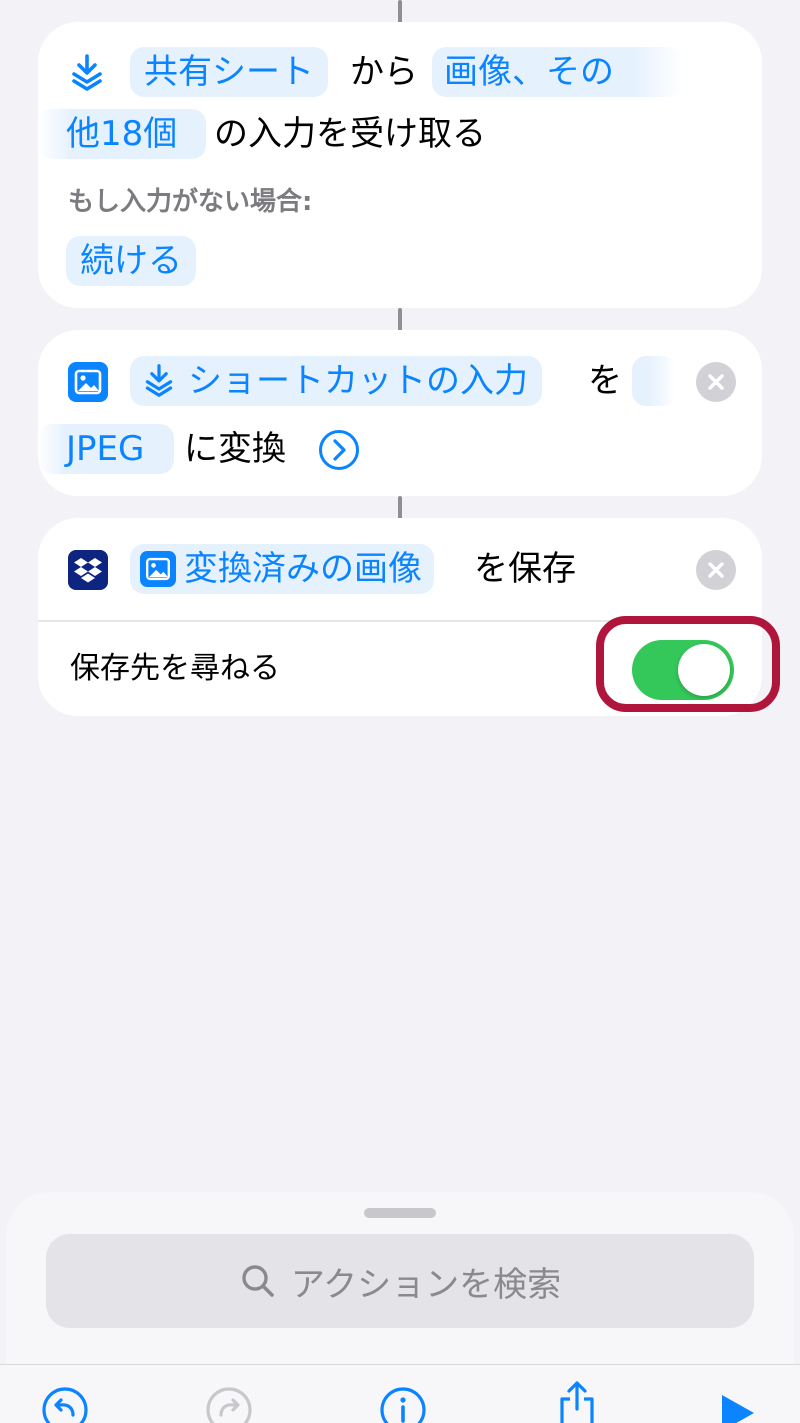 The image size is (800, 1423). Describe the element at coordinates (229, 72) in the screenshot. I see `share-sheet-chip: 共有シート` at that location.